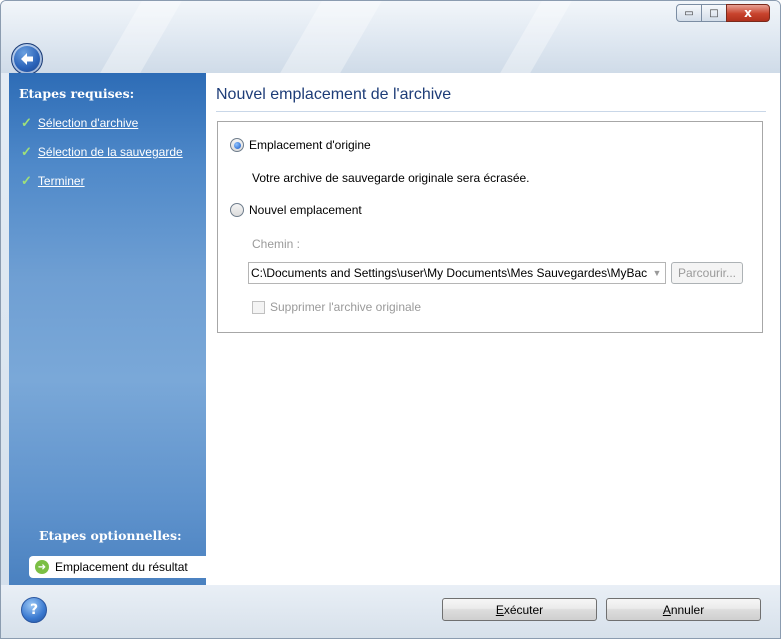  I want to click on close-button: x, so click(748, 13).